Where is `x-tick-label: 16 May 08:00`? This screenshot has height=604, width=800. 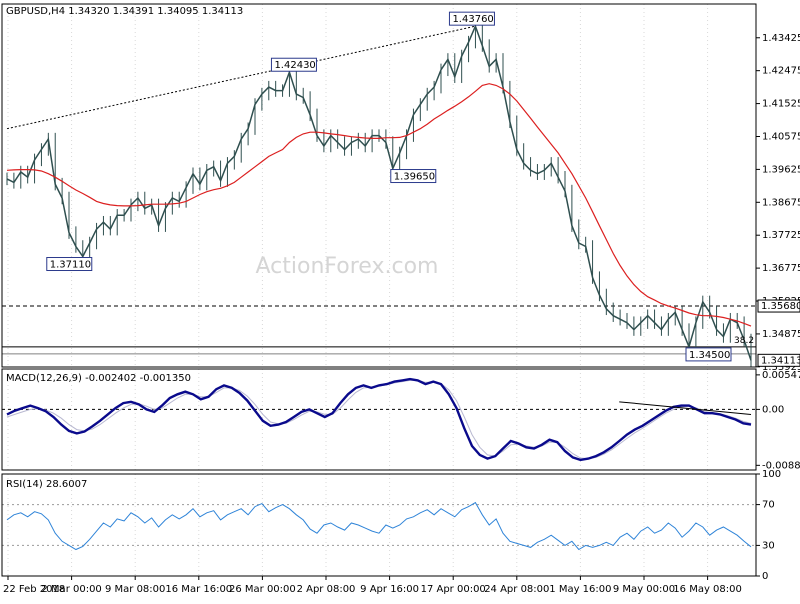
x-tick-label: 16 May 08:00 is located at coordinates (707, 589).